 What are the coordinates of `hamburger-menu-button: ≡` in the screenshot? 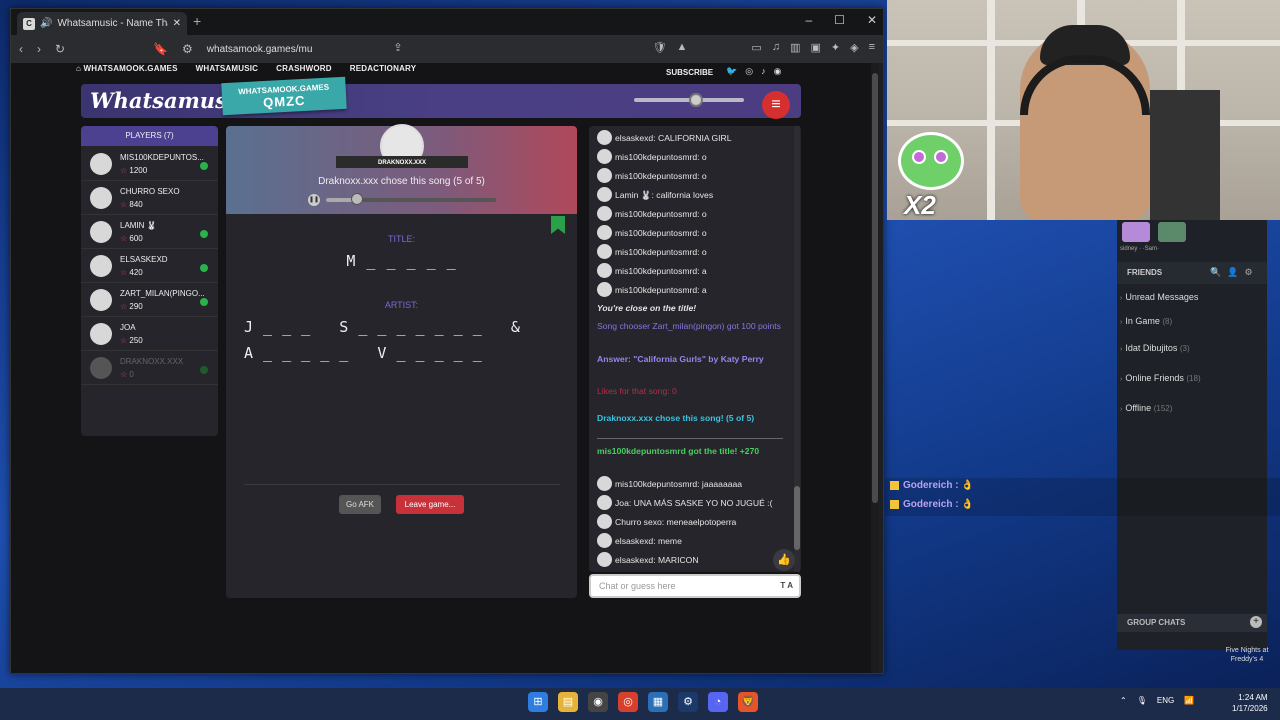 It's located at (776, 105).